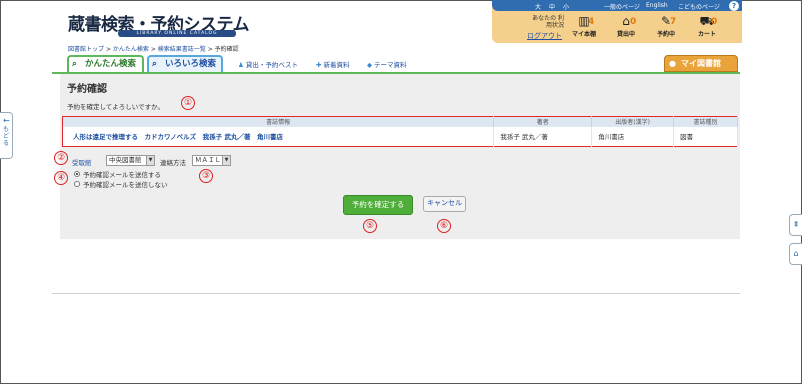 Image resolution: width=802 pixels, height=384 pixels. Describe the element at coordinates (86, 49) in the screenshot. I see `breadcrumb-library-top: 図書館トップ` at that location.